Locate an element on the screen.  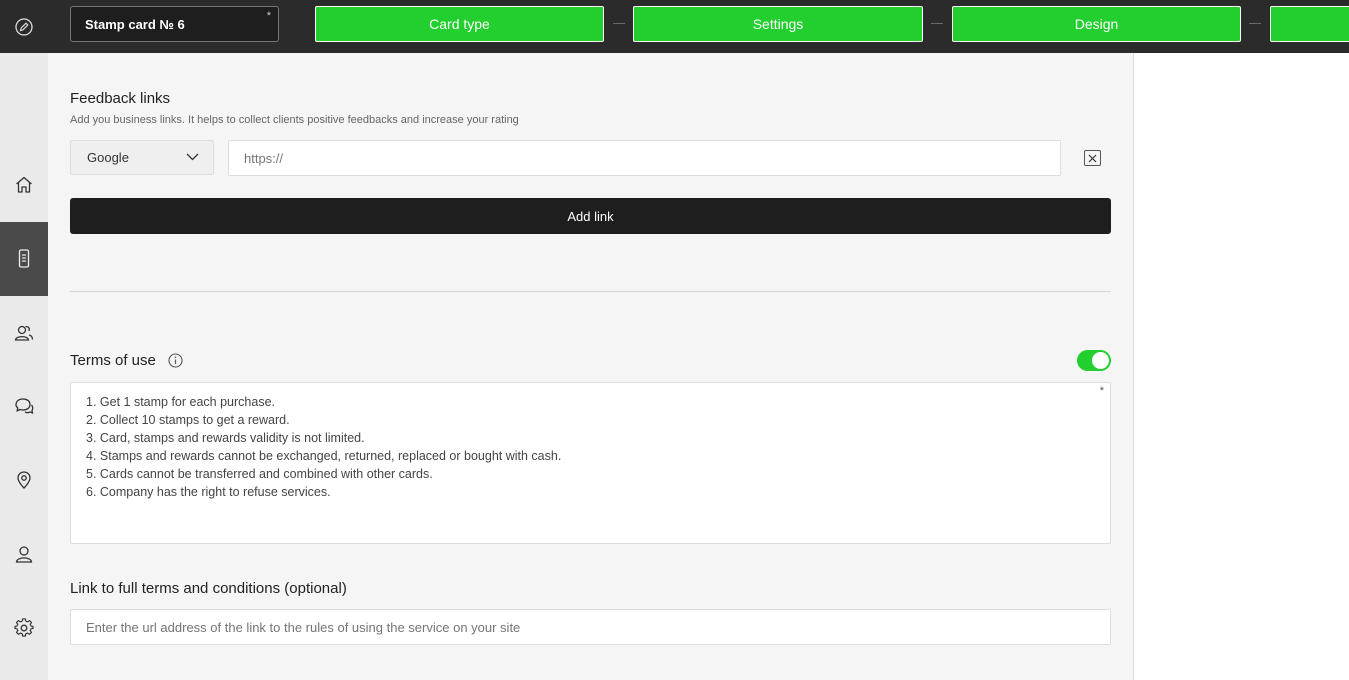
step-design: Design is located at coordinates (1096, 24).